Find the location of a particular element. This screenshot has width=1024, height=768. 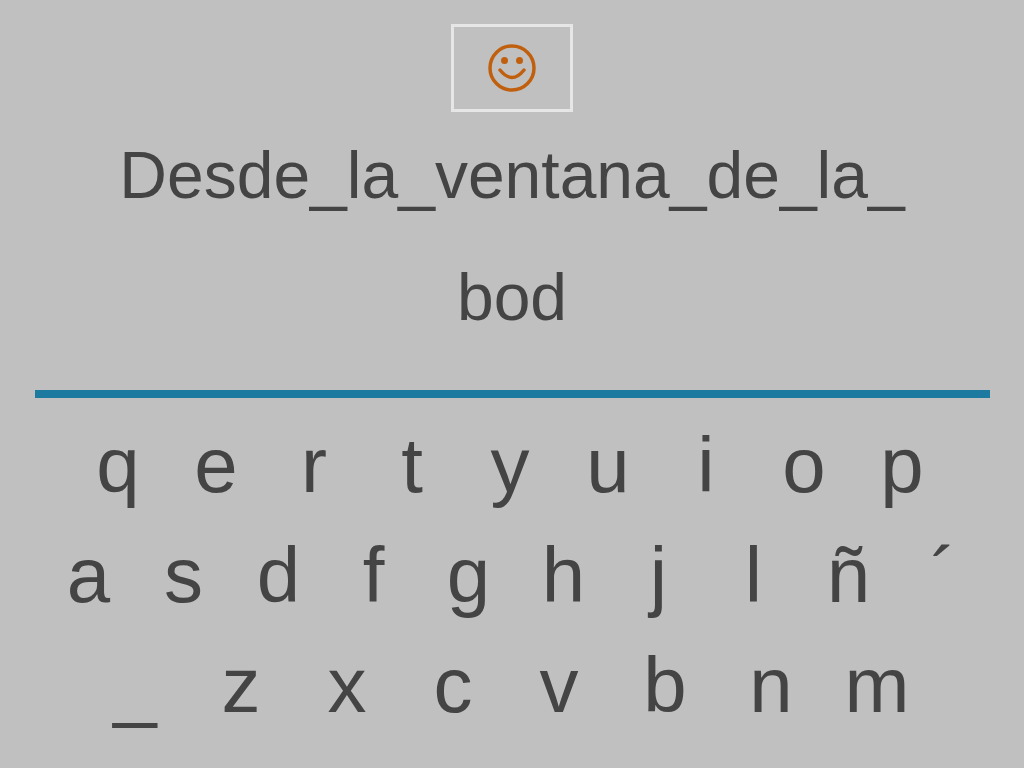

letter-key: x is located at coordinates (347, 685).